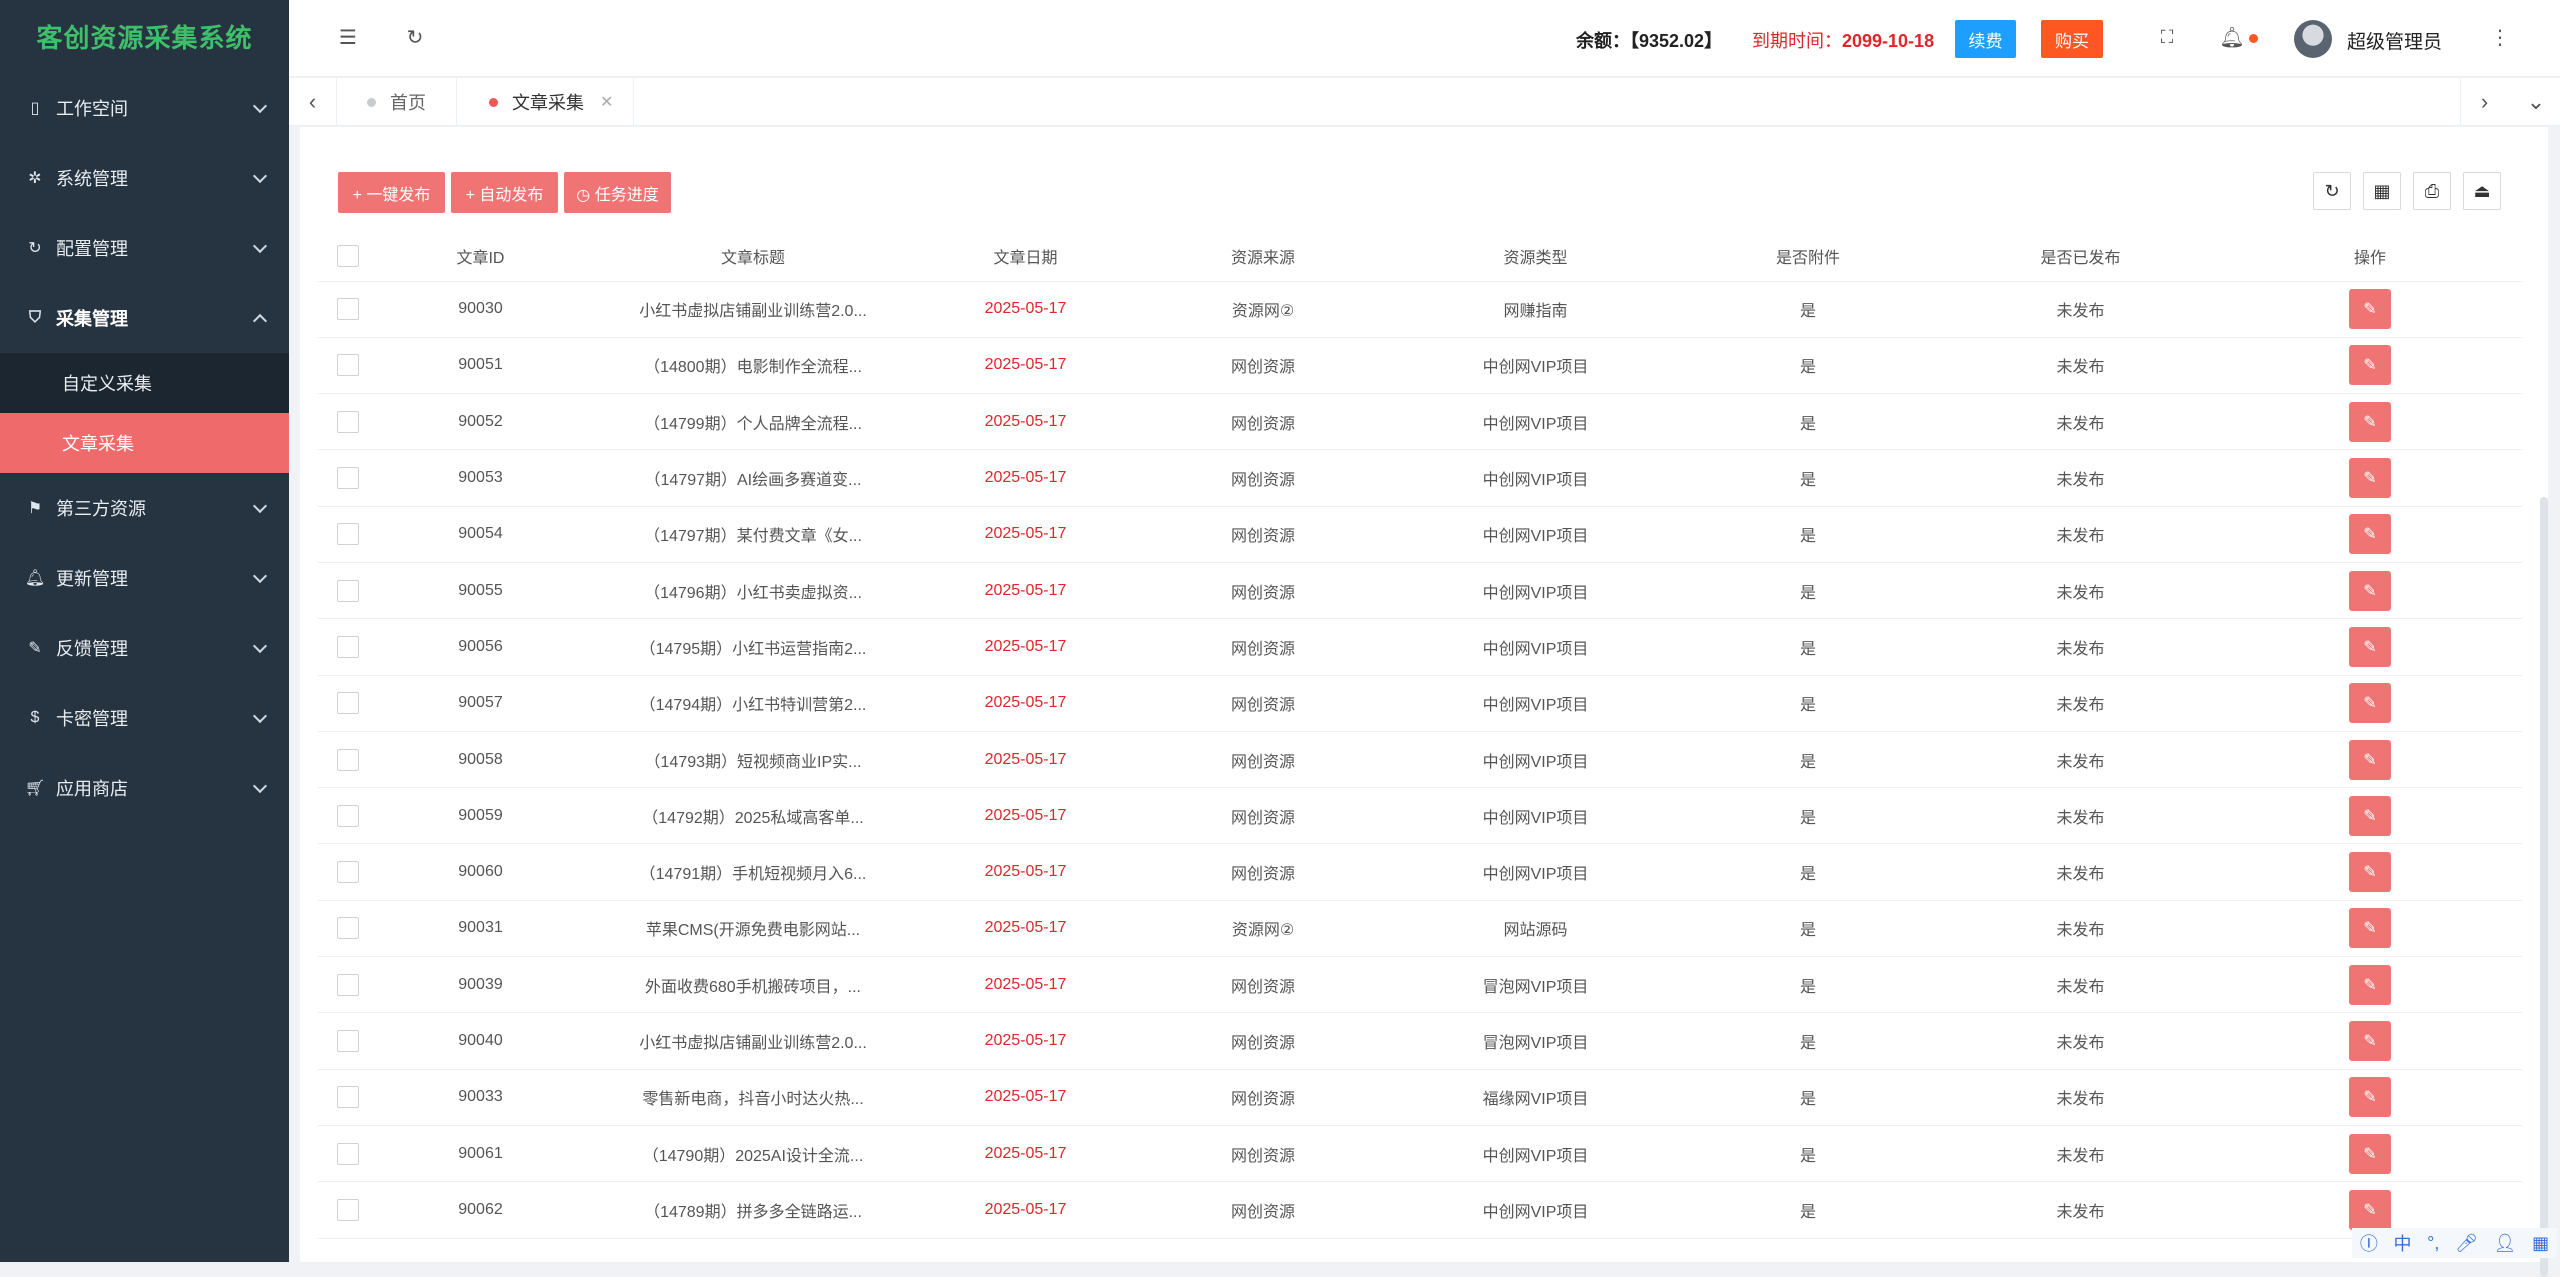 The height and width of the screenshot is (1277, 2560). I want to click on menu-toggle-icon: ☰, so click(348, 37).